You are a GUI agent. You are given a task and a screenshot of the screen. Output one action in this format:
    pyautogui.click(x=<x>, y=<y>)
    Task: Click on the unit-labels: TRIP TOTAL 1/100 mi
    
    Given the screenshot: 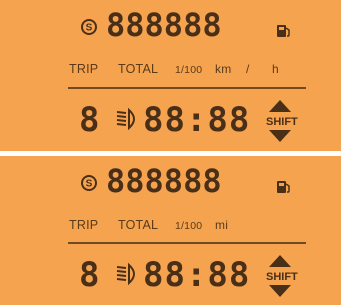 What is the action you would take?
    pyautogui.click(x=170, y=228)
    